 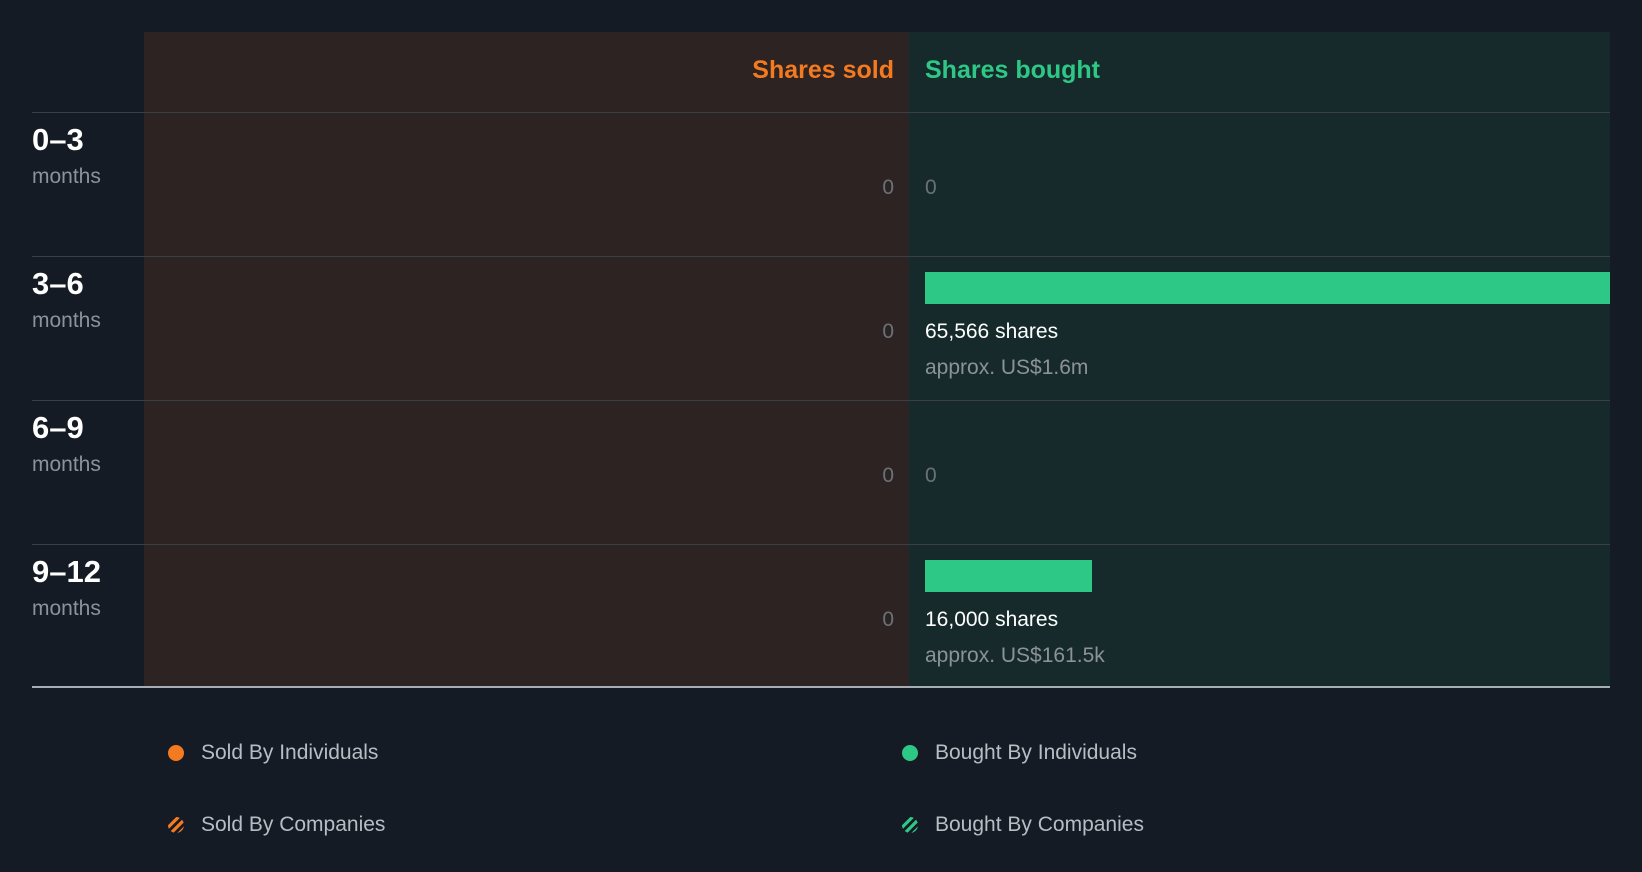 What do you see at coordinates (58, 283) in the screenshot?
I see `period-range: 3–6` at bounding box center [58, 283].